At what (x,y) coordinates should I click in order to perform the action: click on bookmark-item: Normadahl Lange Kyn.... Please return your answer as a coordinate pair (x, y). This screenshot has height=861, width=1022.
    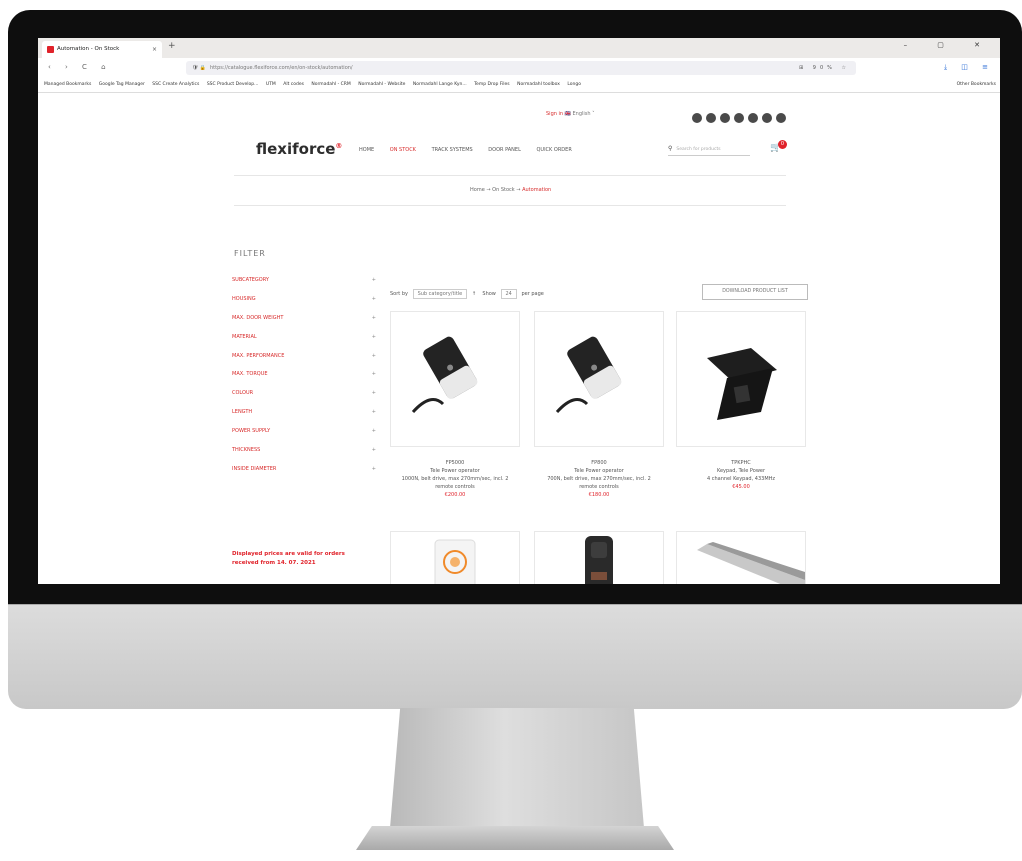
    Looking at the image, I should click on (440, 85).